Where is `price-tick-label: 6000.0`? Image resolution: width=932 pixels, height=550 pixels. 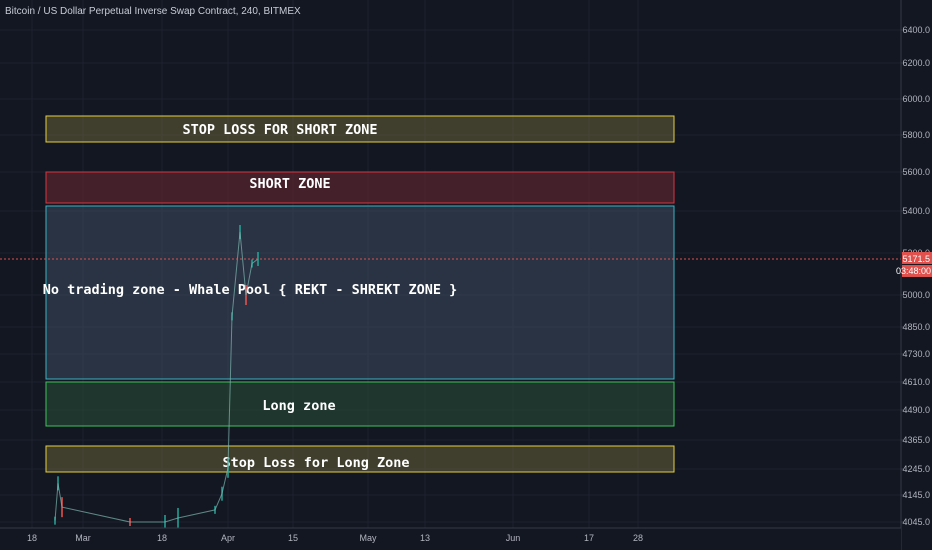 price-tick-label: 6000.0 is located at coordinates (916, 99).